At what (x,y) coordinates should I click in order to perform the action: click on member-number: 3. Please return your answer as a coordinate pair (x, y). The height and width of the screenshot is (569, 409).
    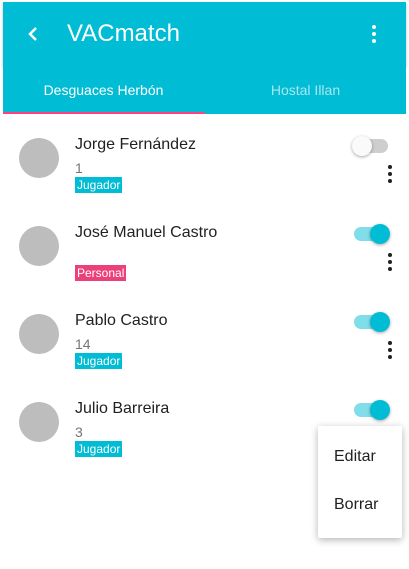
    Looking at the image, I should click on (79, 432).